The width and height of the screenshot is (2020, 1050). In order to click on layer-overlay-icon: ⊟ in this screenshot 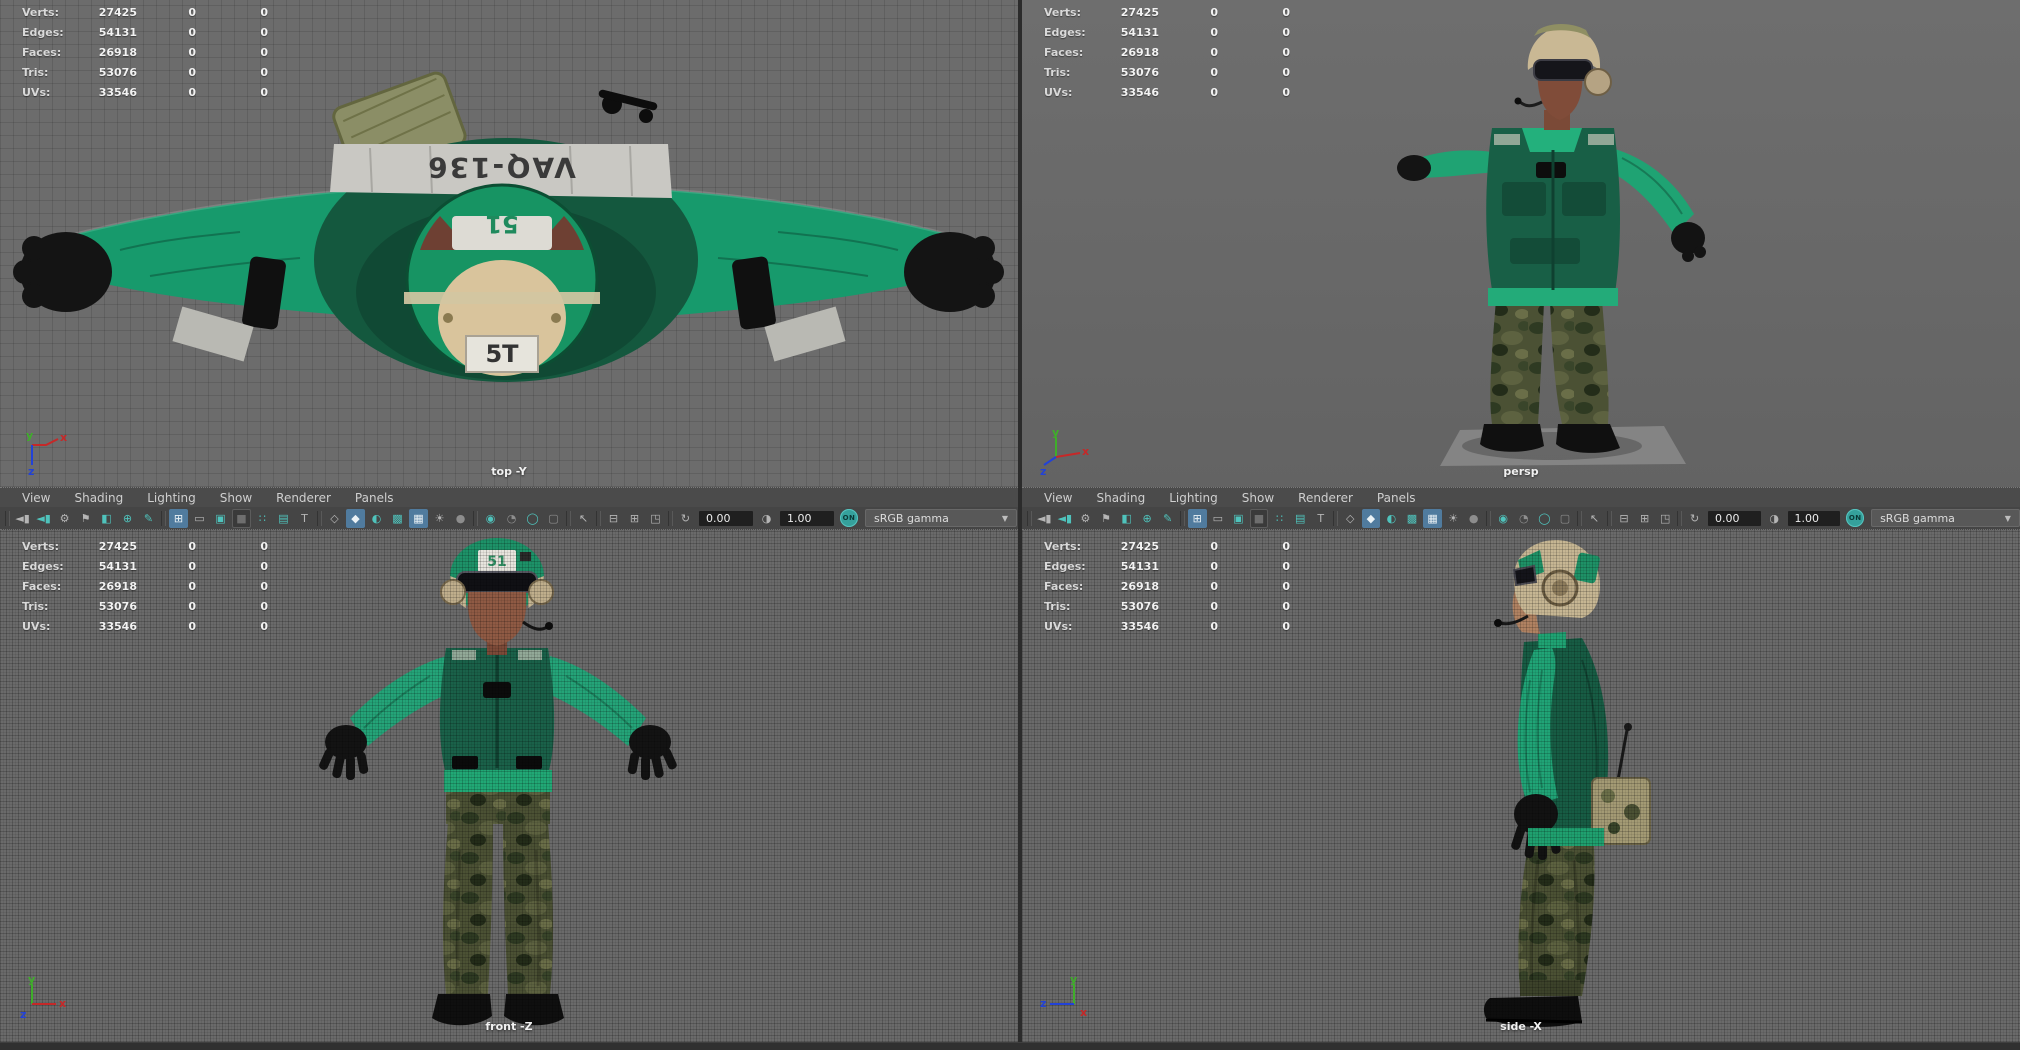, I will do `click(1624, 518)`.